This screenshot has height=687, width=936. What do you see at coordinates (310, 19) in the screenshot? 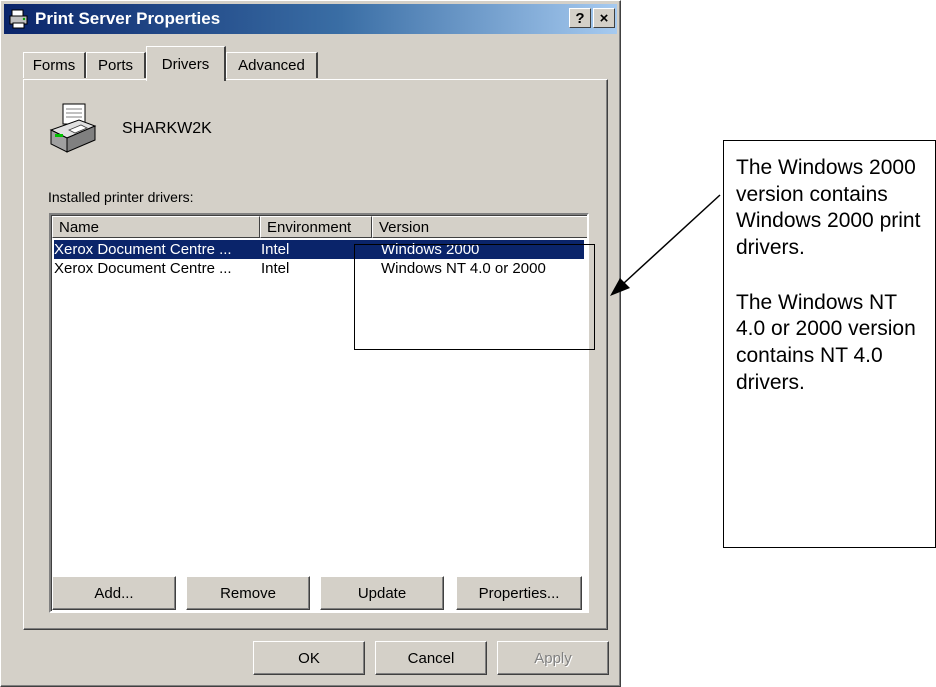
I see `title-bar: Print Server Properties ? ×` at bounding box center [310, 19].